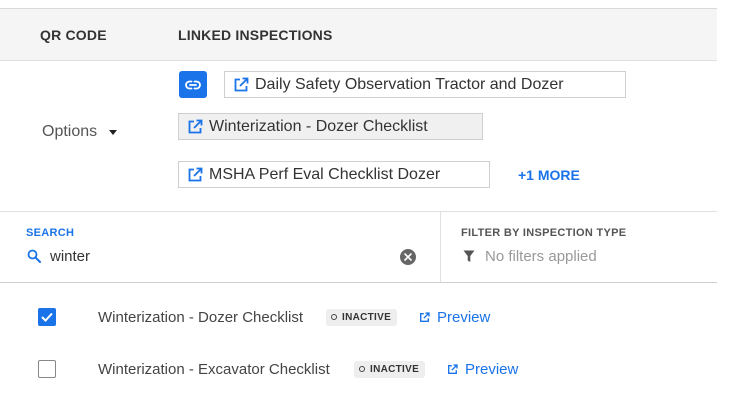 This screenshot has width=731, height=414. Describe the element at coordinates (255, 35) in the screenshot. I see `column-header-linked-inspections: LINKED INSPECTIONS` at that location.